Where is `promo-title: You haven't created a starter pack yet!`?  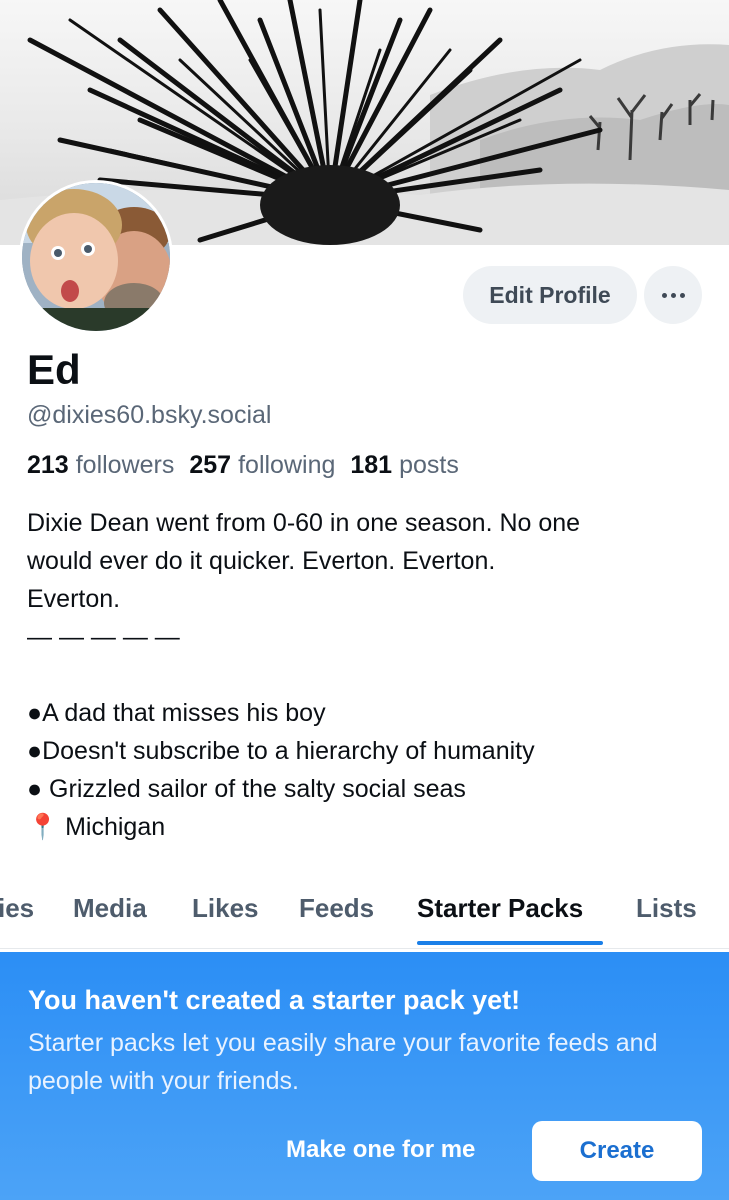
promo-title: You haven't created a starter pack yet! is located at coordinates (274, 1000).